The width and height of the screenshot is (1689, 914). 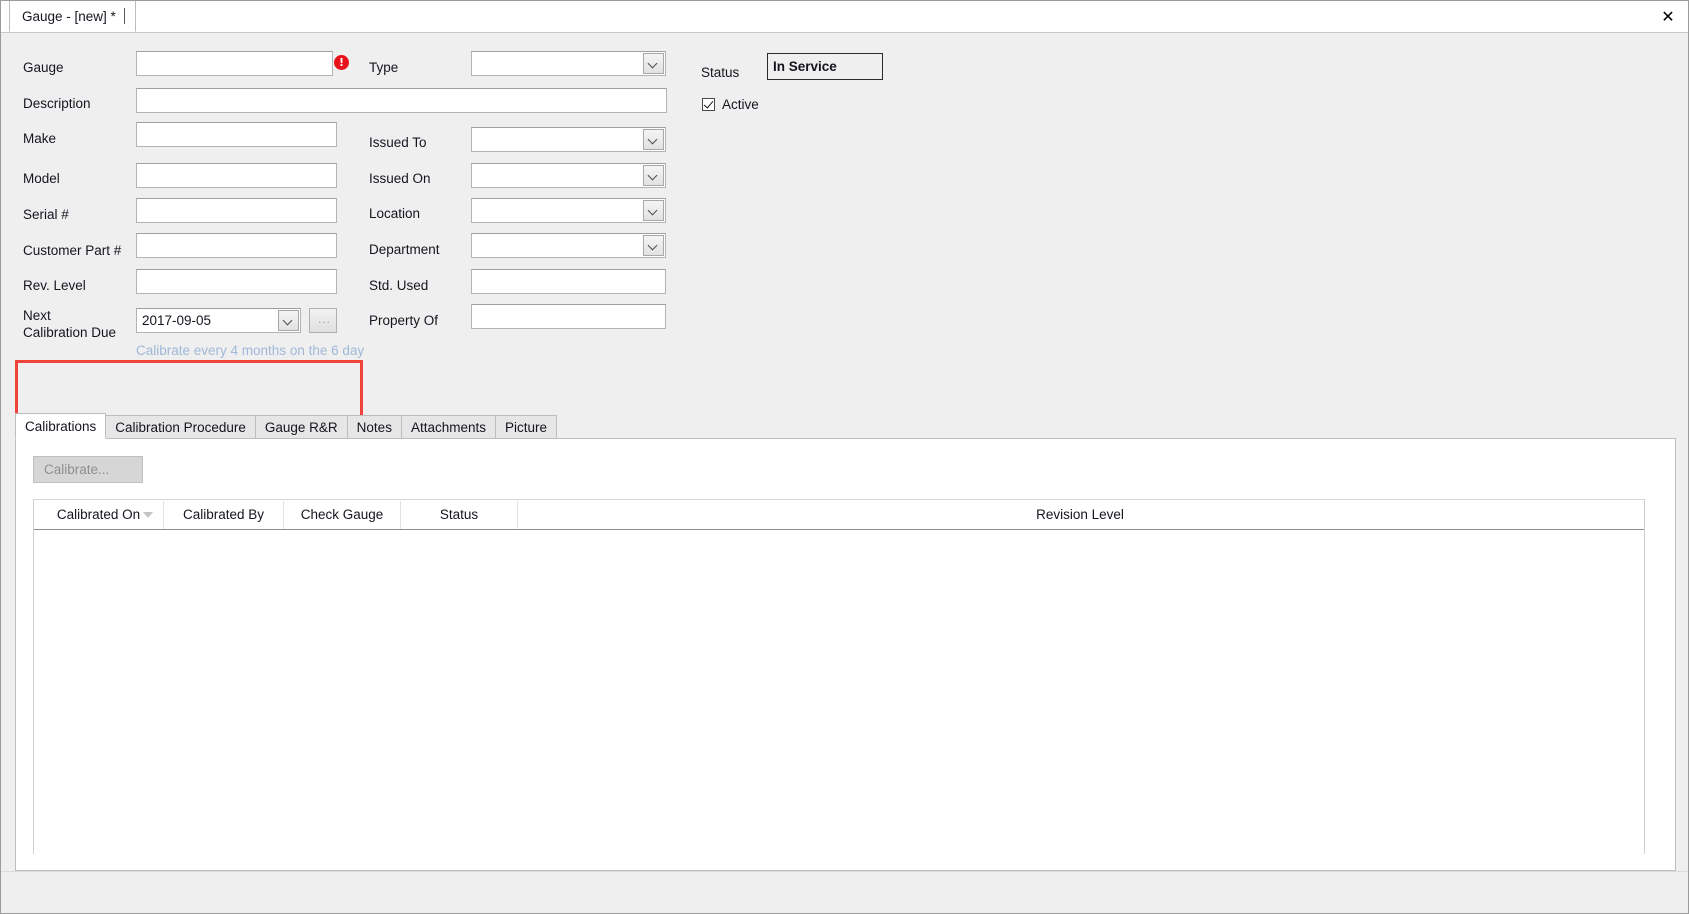 What do you see at coordinates (236, 245) in the screenshot?
I see `customer-part-input` at bounding box center [236, 245].